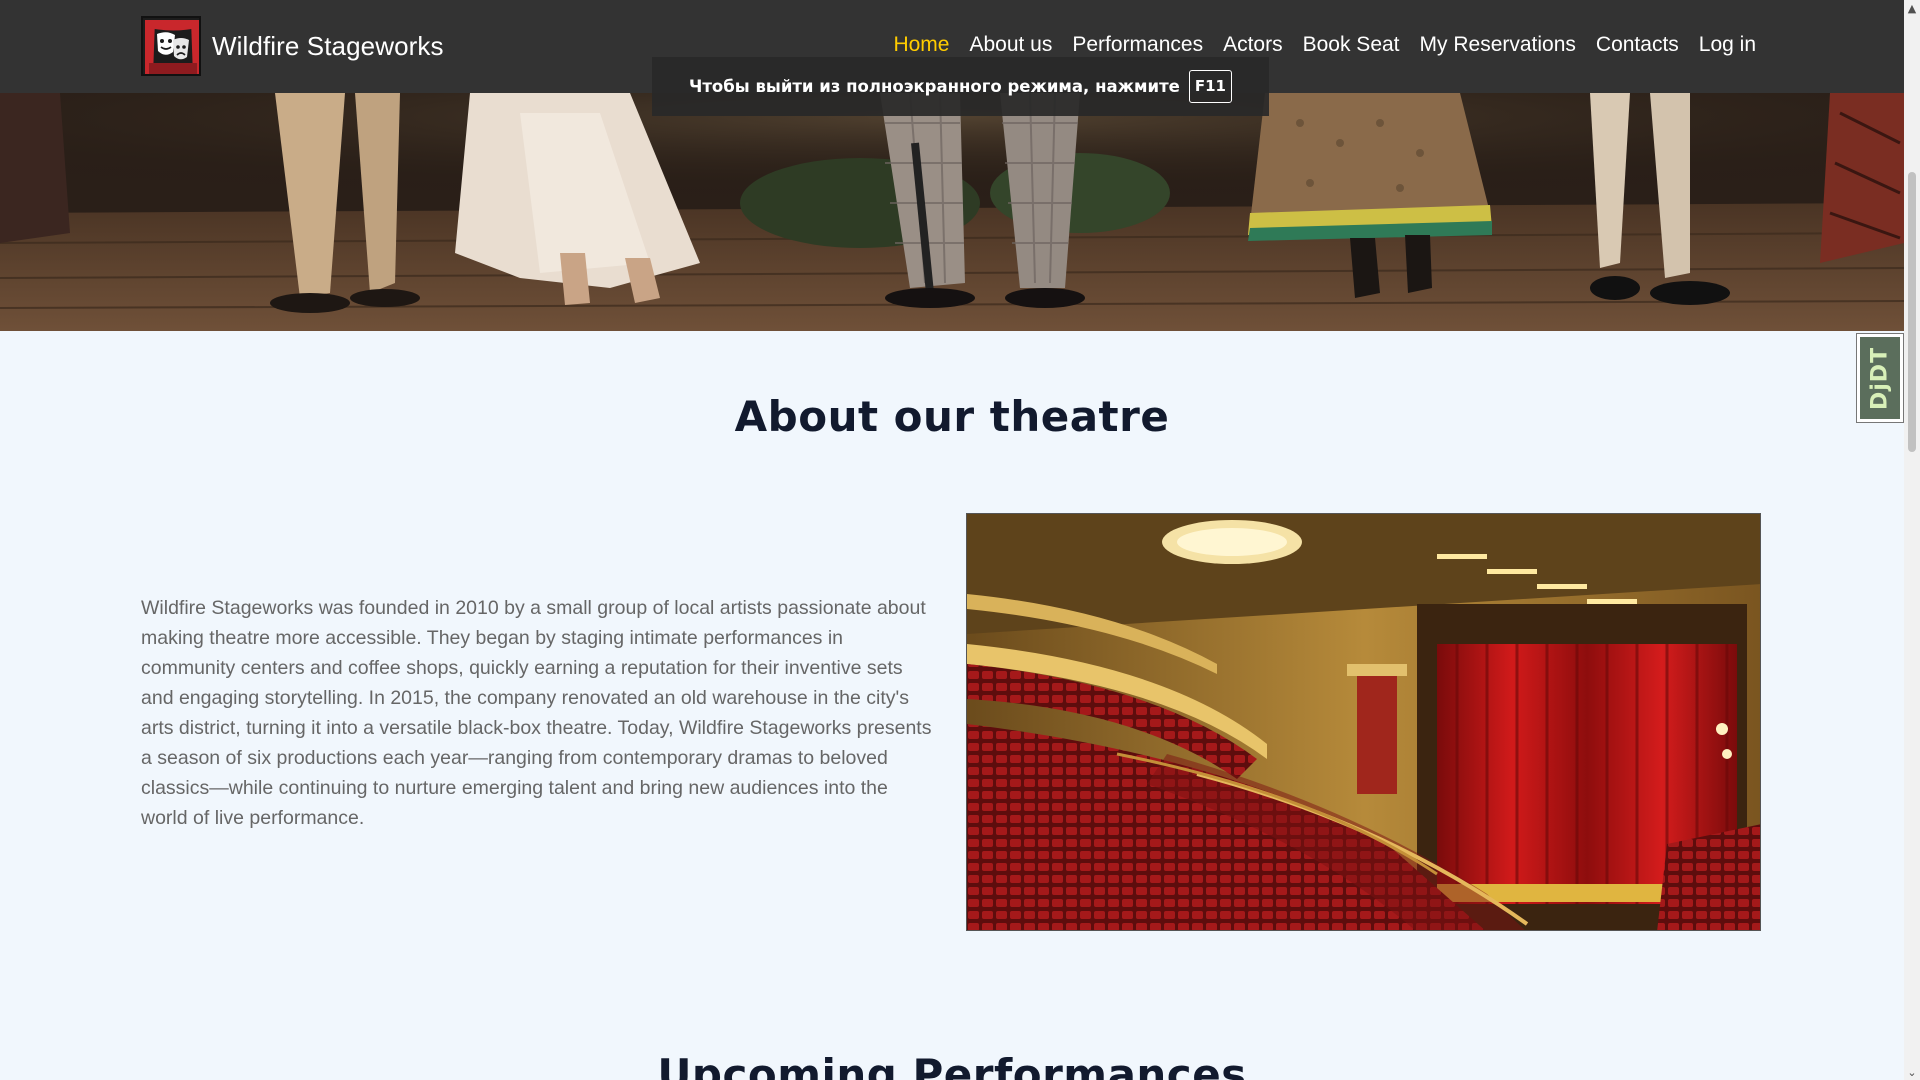 The width and height of the screenshot is (1920, 1080). Describe the element at coordinates (1637, 45) in the screenshot. I see `nav-contacts: Contacts` at that location.